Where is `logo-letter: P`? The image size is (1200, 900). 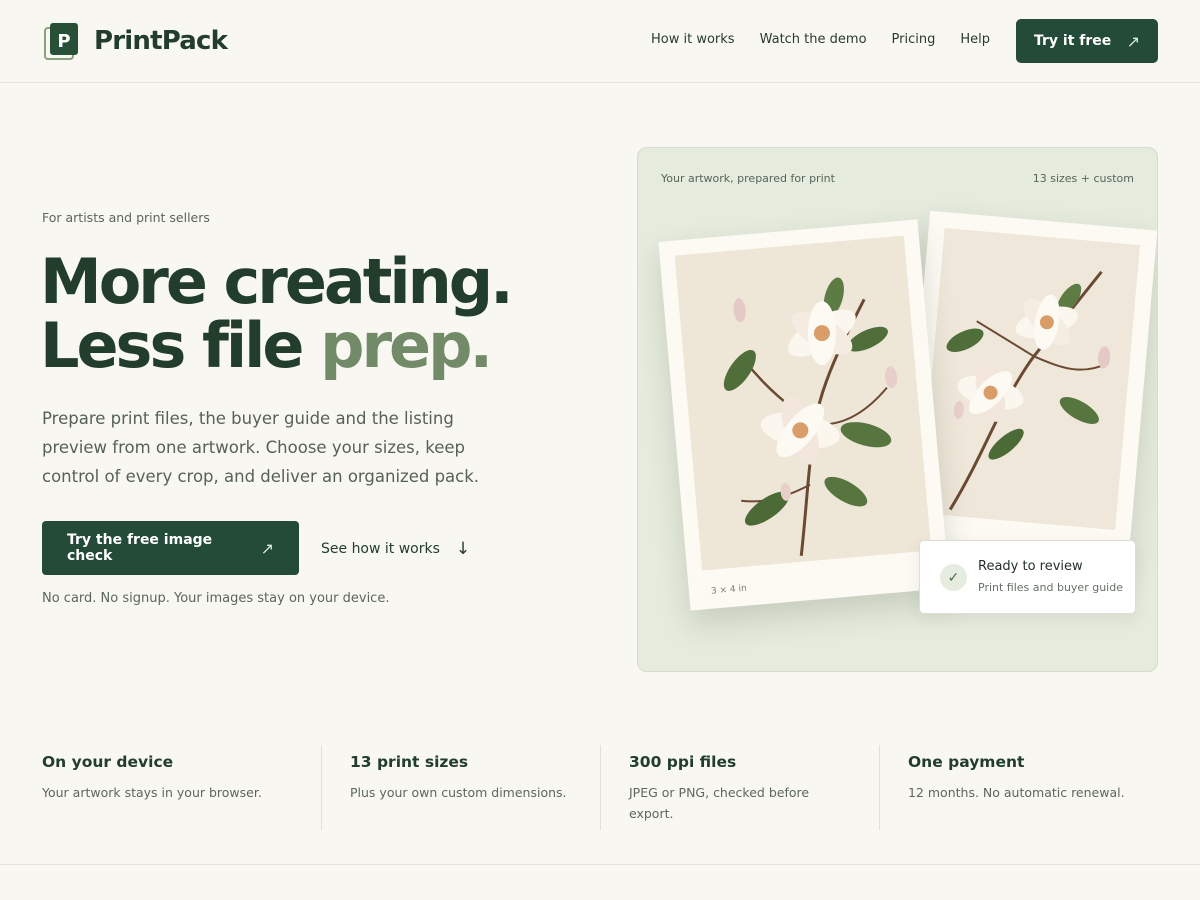
logo-letter: P is located at coordinates (63, 41).